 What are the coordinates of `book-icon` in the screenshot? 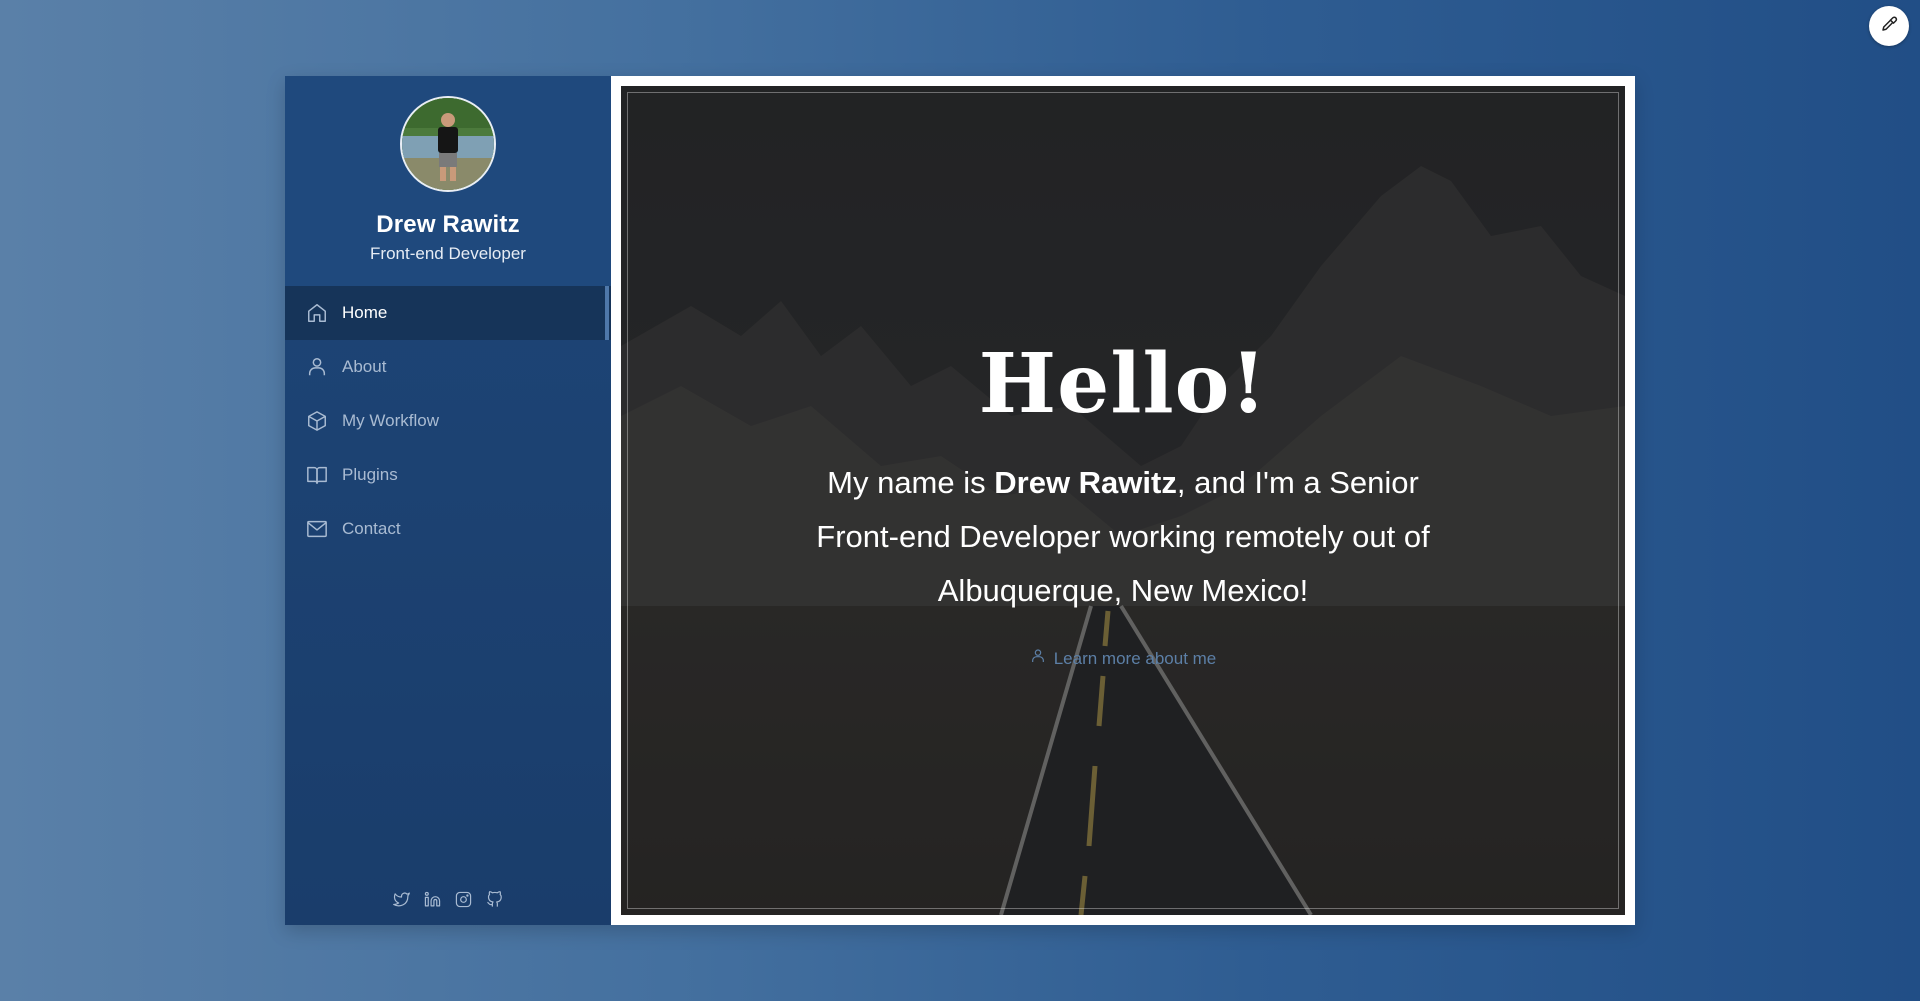 It's located at (317, 475).